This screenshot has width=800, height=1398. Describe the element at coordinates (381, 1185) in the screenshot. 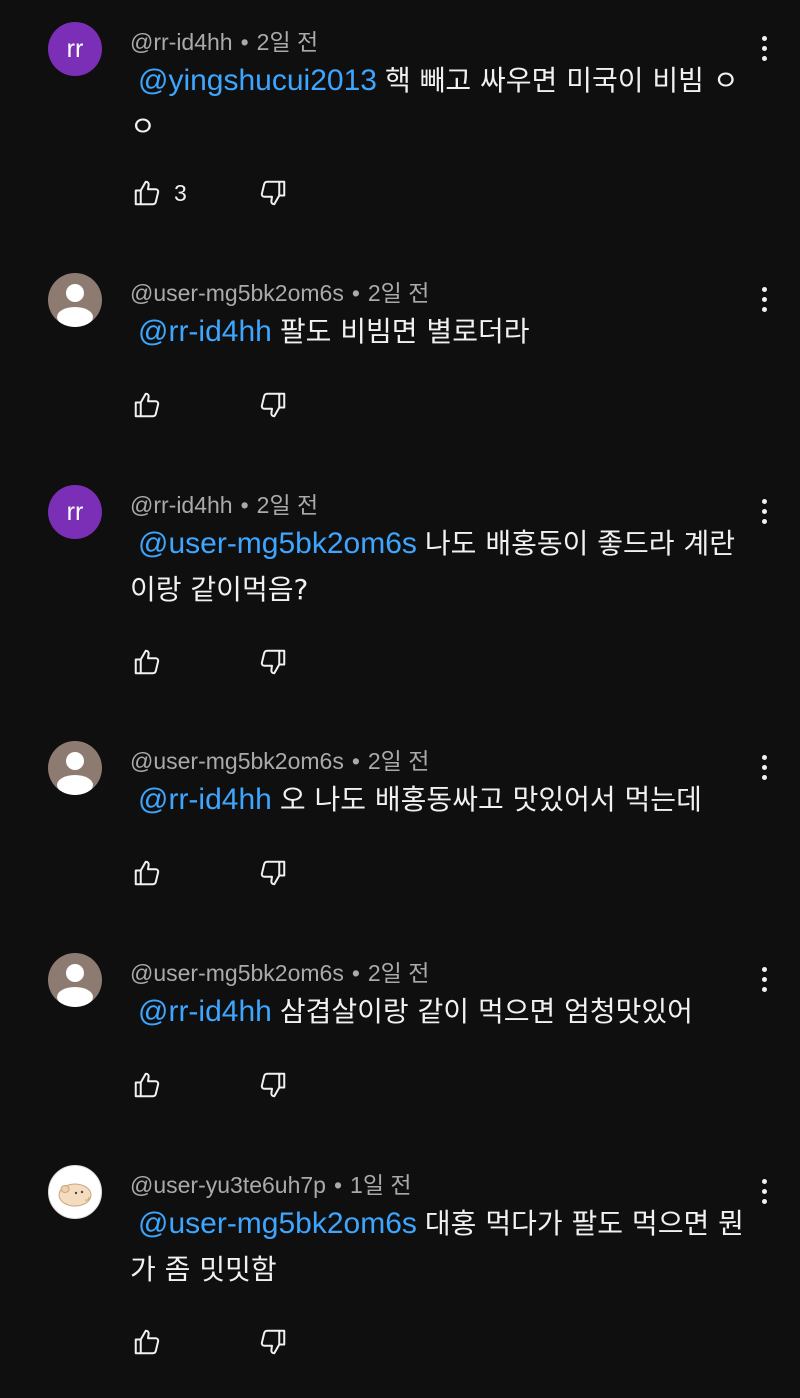

I see `comment-time: 1일 전` at that location.